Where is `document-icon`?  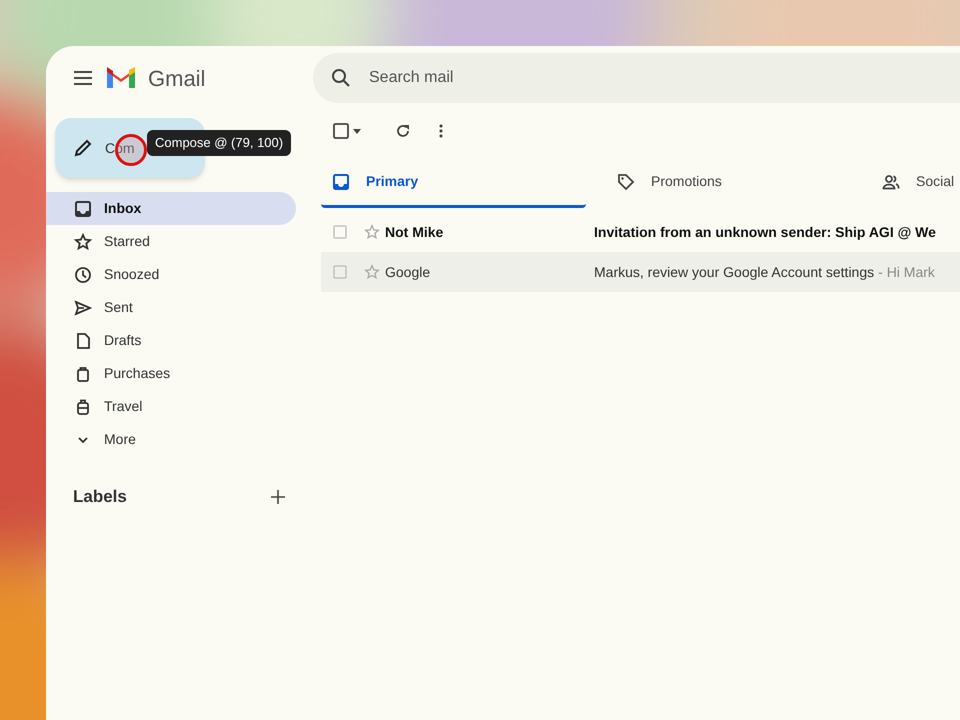 document-icon is located at coordinates (83, 341).